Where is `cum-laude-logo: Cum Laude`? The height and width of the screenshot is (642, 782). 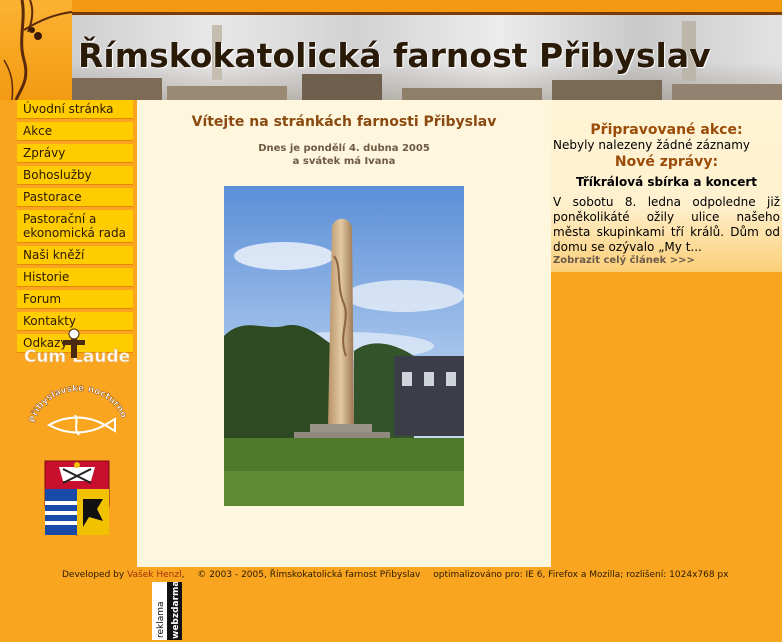
cum-laude-logo: Cum Laude is located at coordinates (77, 349).